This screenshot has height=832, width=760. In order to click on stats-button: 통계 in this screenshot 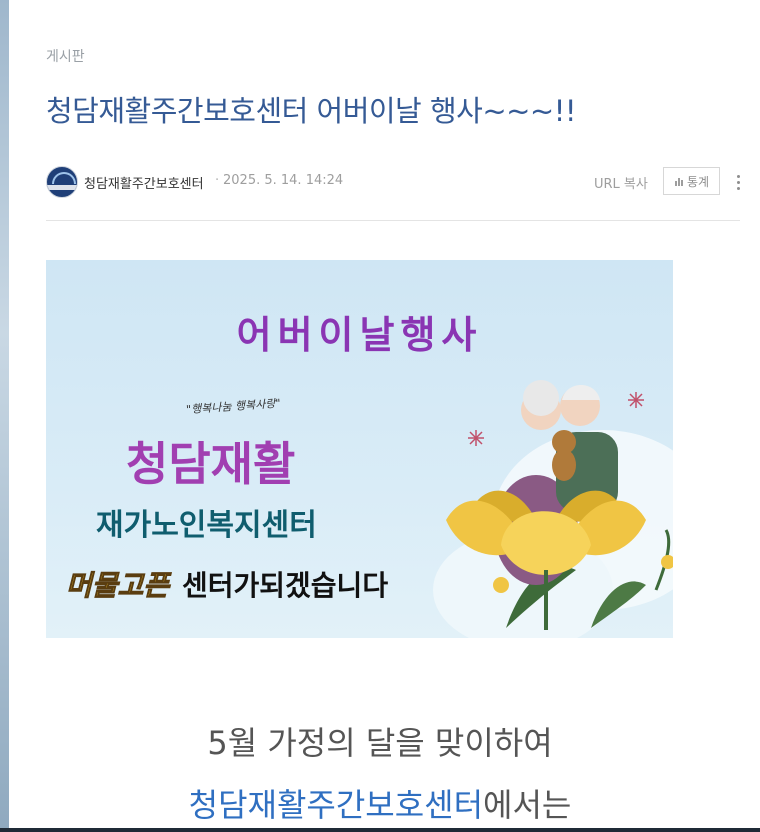, I will do `click(691, 181)`.